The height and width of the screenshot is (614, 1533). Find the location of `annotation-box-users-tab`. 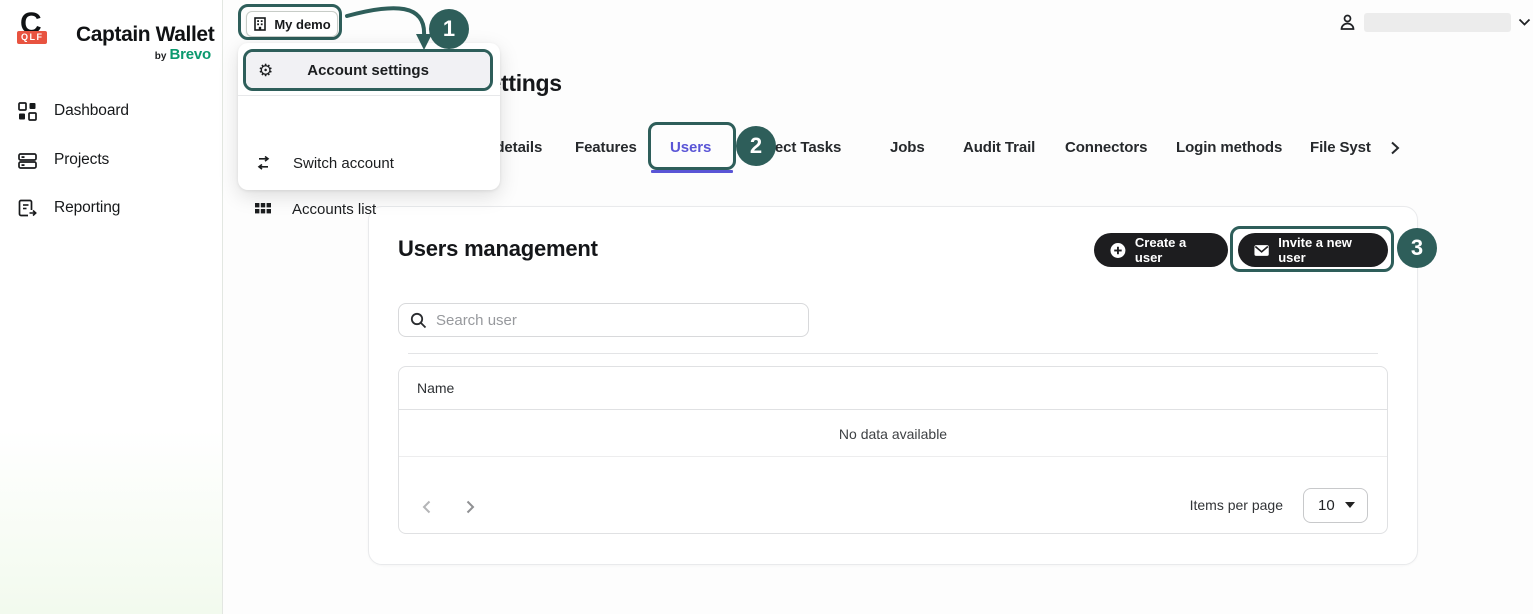

annotation-box-users-tab is located at coordinates (692, 146).